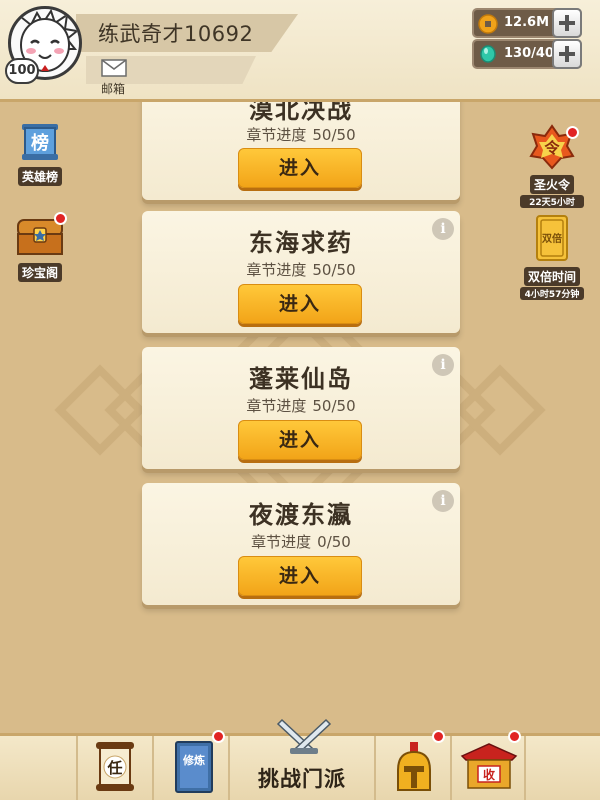 The width and height of the screenshot is (600, 800). Describe the element at coordinates (552, 293) in the screenshot. I see `double-time-timer: 4小时57分钟` at that location.